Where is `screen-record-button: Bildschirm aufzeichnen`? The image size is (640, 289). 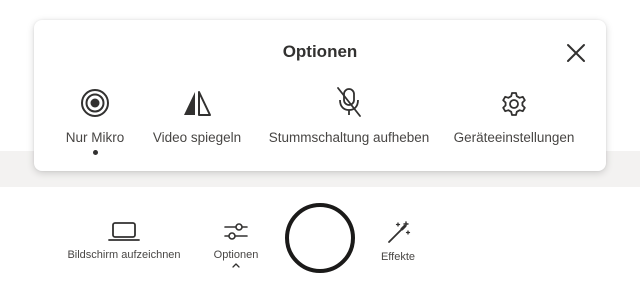 screen-record-button: Bildschirm aufzeichnen is located at coordinates (124, 241).